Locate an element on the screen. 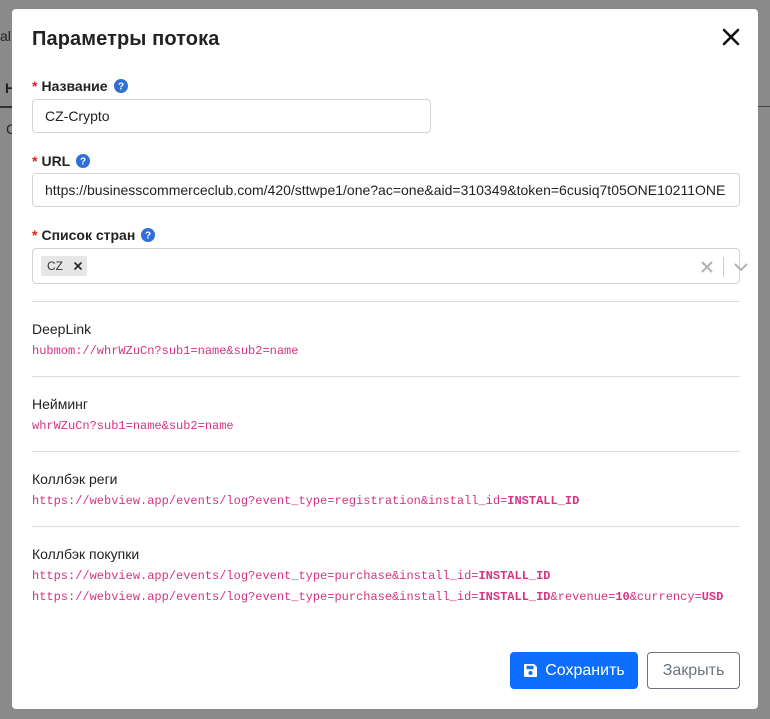  url-label-text: URL is located at coordinates (56, 161).